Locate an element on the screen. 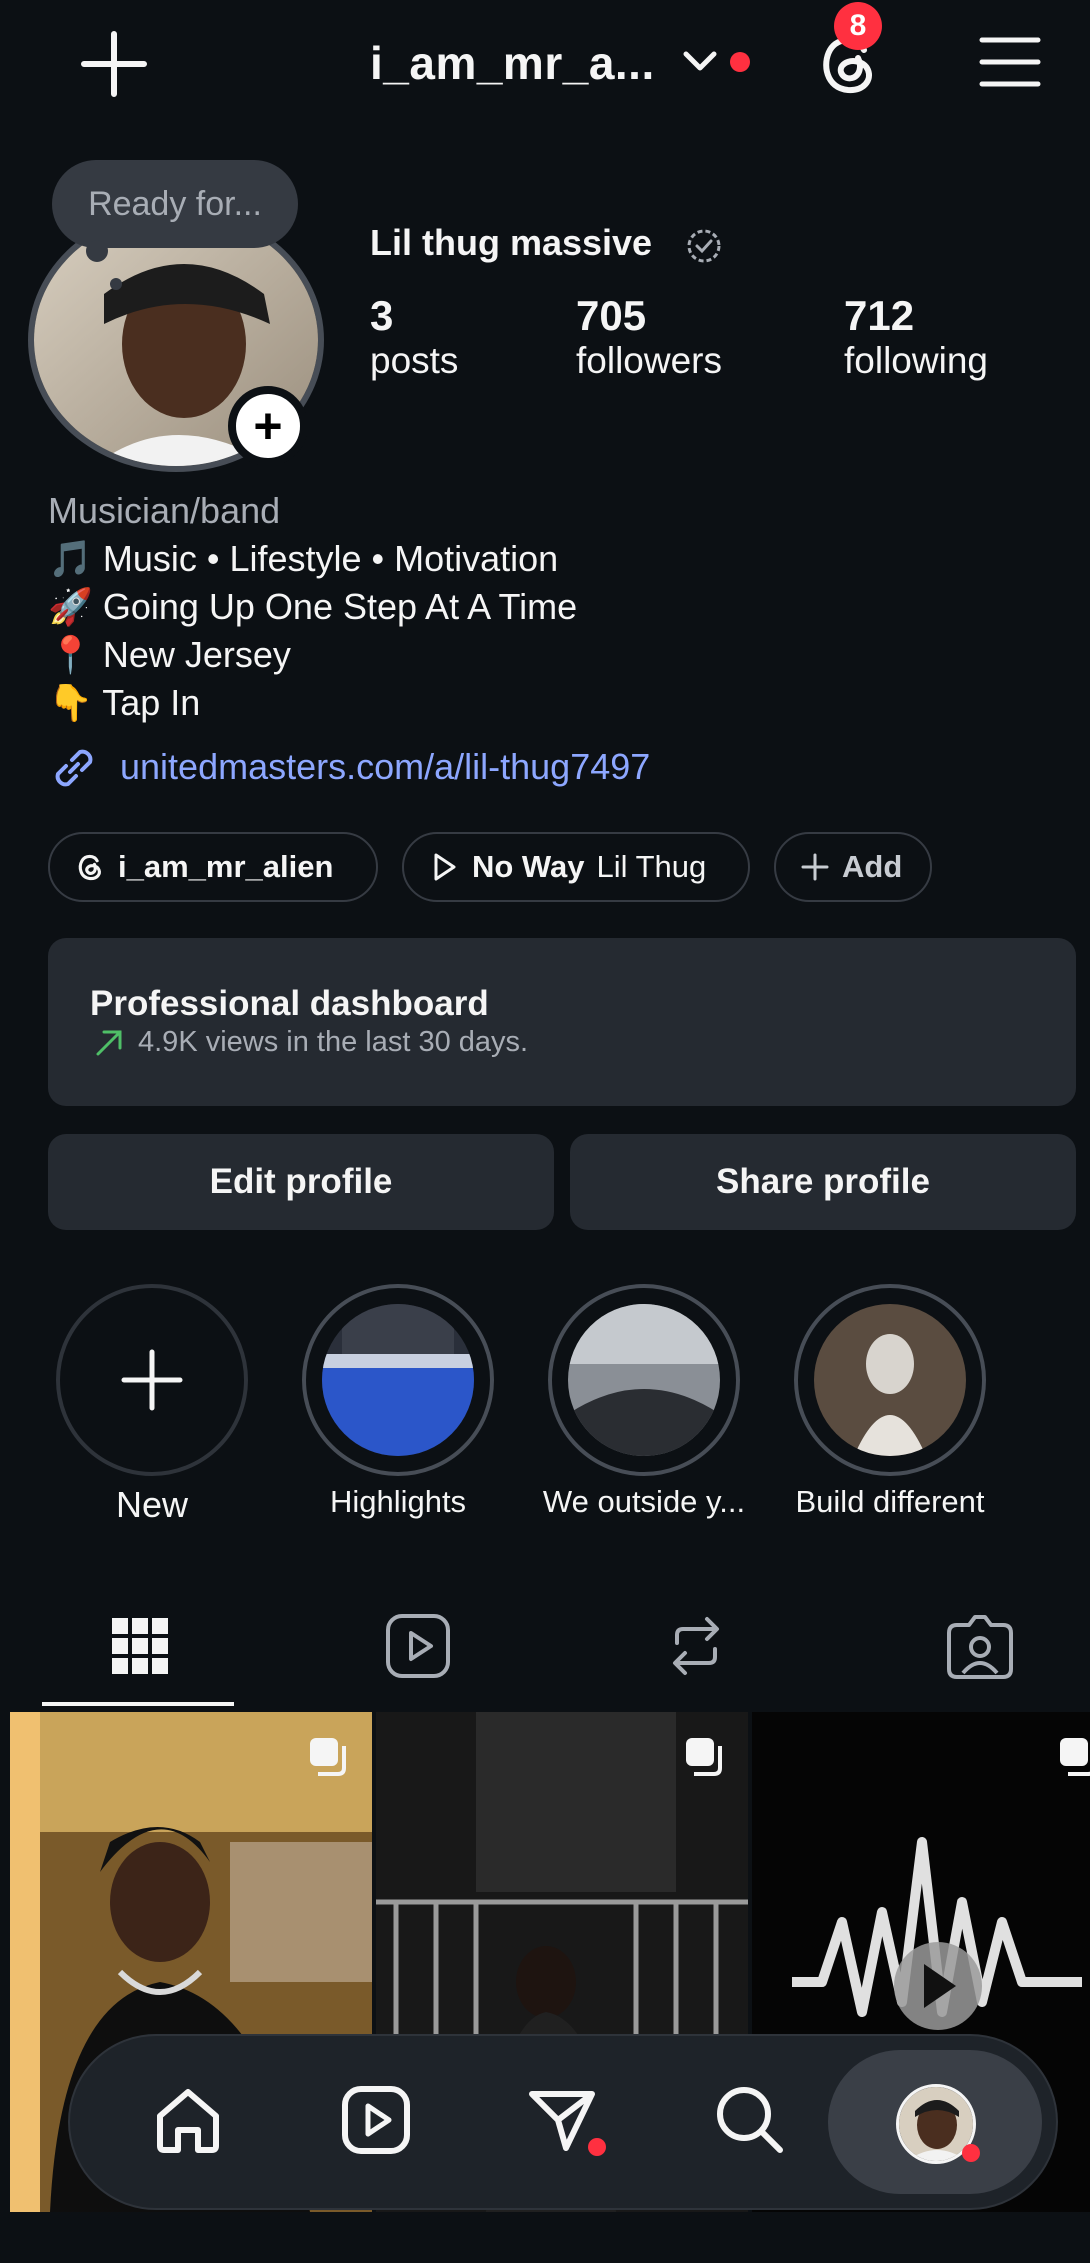  reposts-icon is located at coordinates (696, 1646).